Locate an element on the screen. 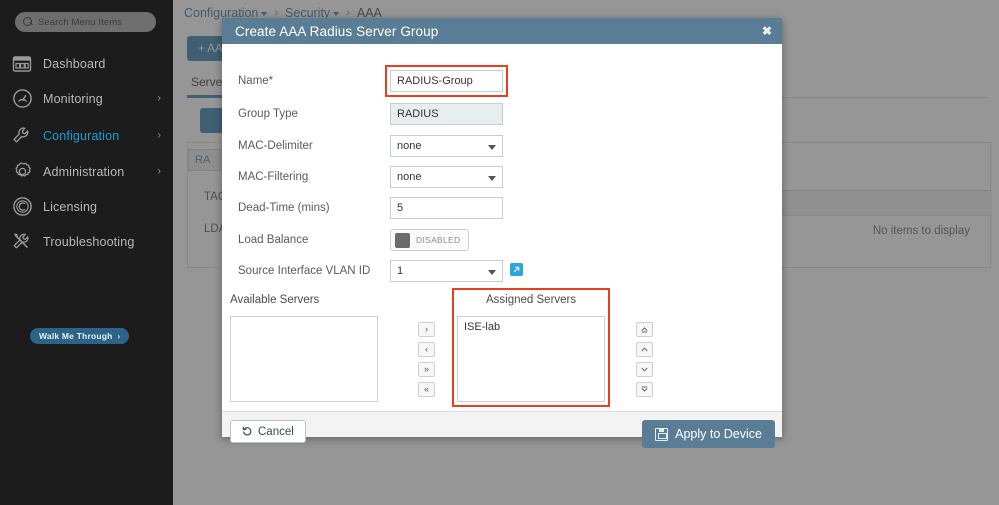 The image size is (999, 505). field-row-group-type: Group Type is located at coordinates (502, 114).